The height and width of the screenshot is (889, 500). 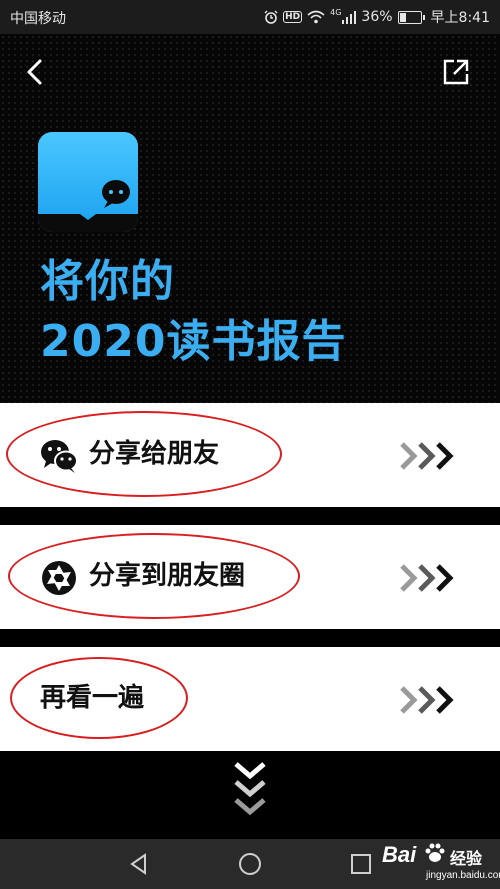 I want to click on headline-line1: 将你的, so click(x=107, y=281).